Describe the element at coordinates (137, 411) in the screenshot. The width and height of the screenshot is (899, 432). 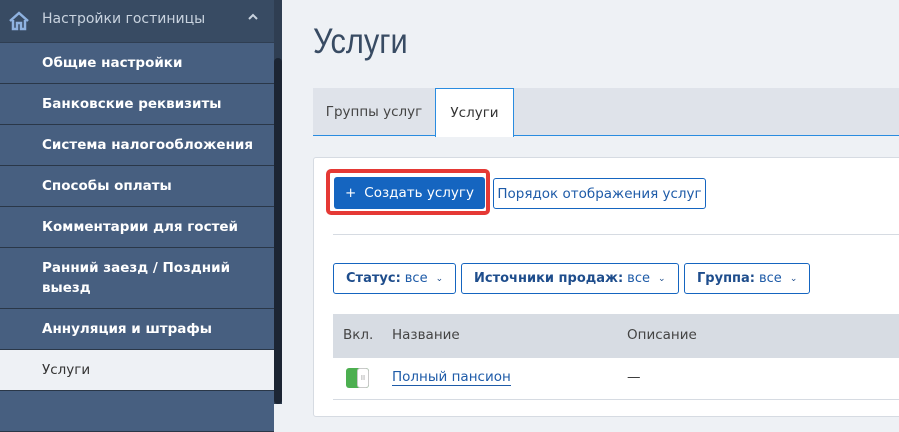
I see `sidebar-item-next` at that location.